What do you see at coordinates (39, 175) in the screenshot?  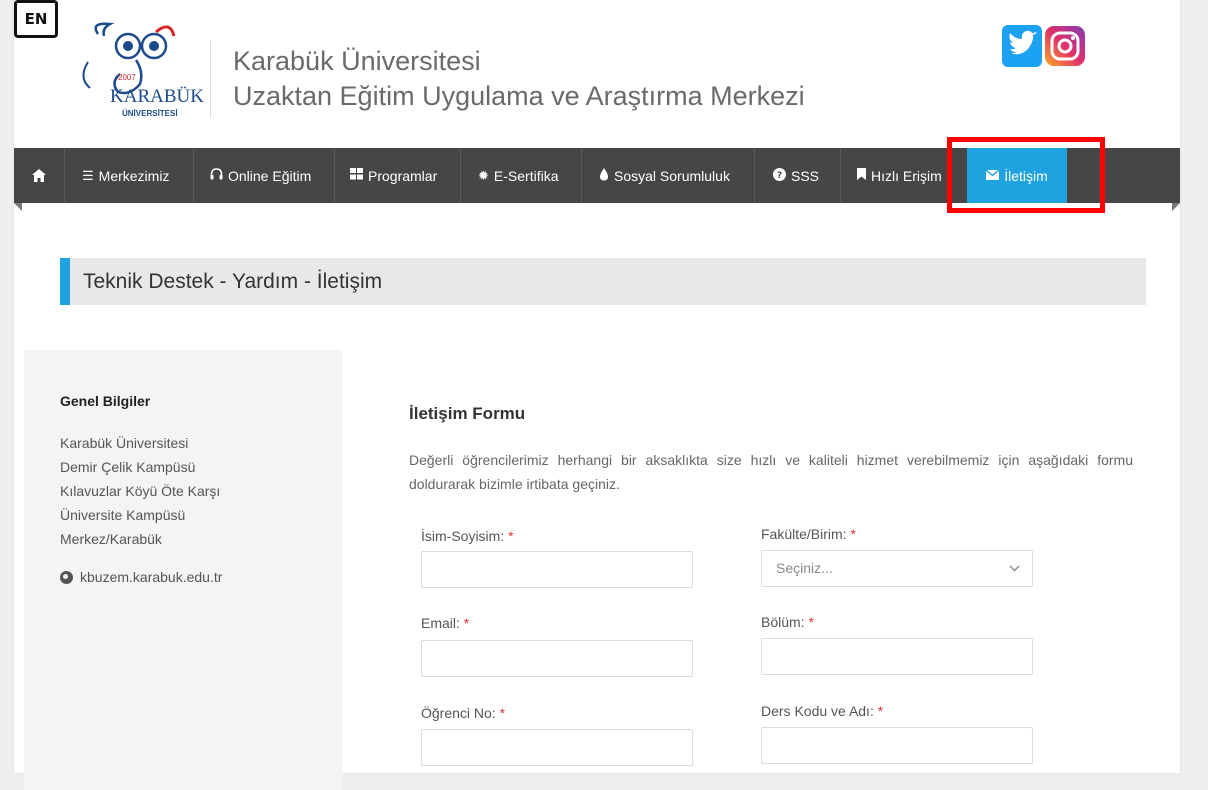 I see `home-icon` at bounding box center [39, 175].